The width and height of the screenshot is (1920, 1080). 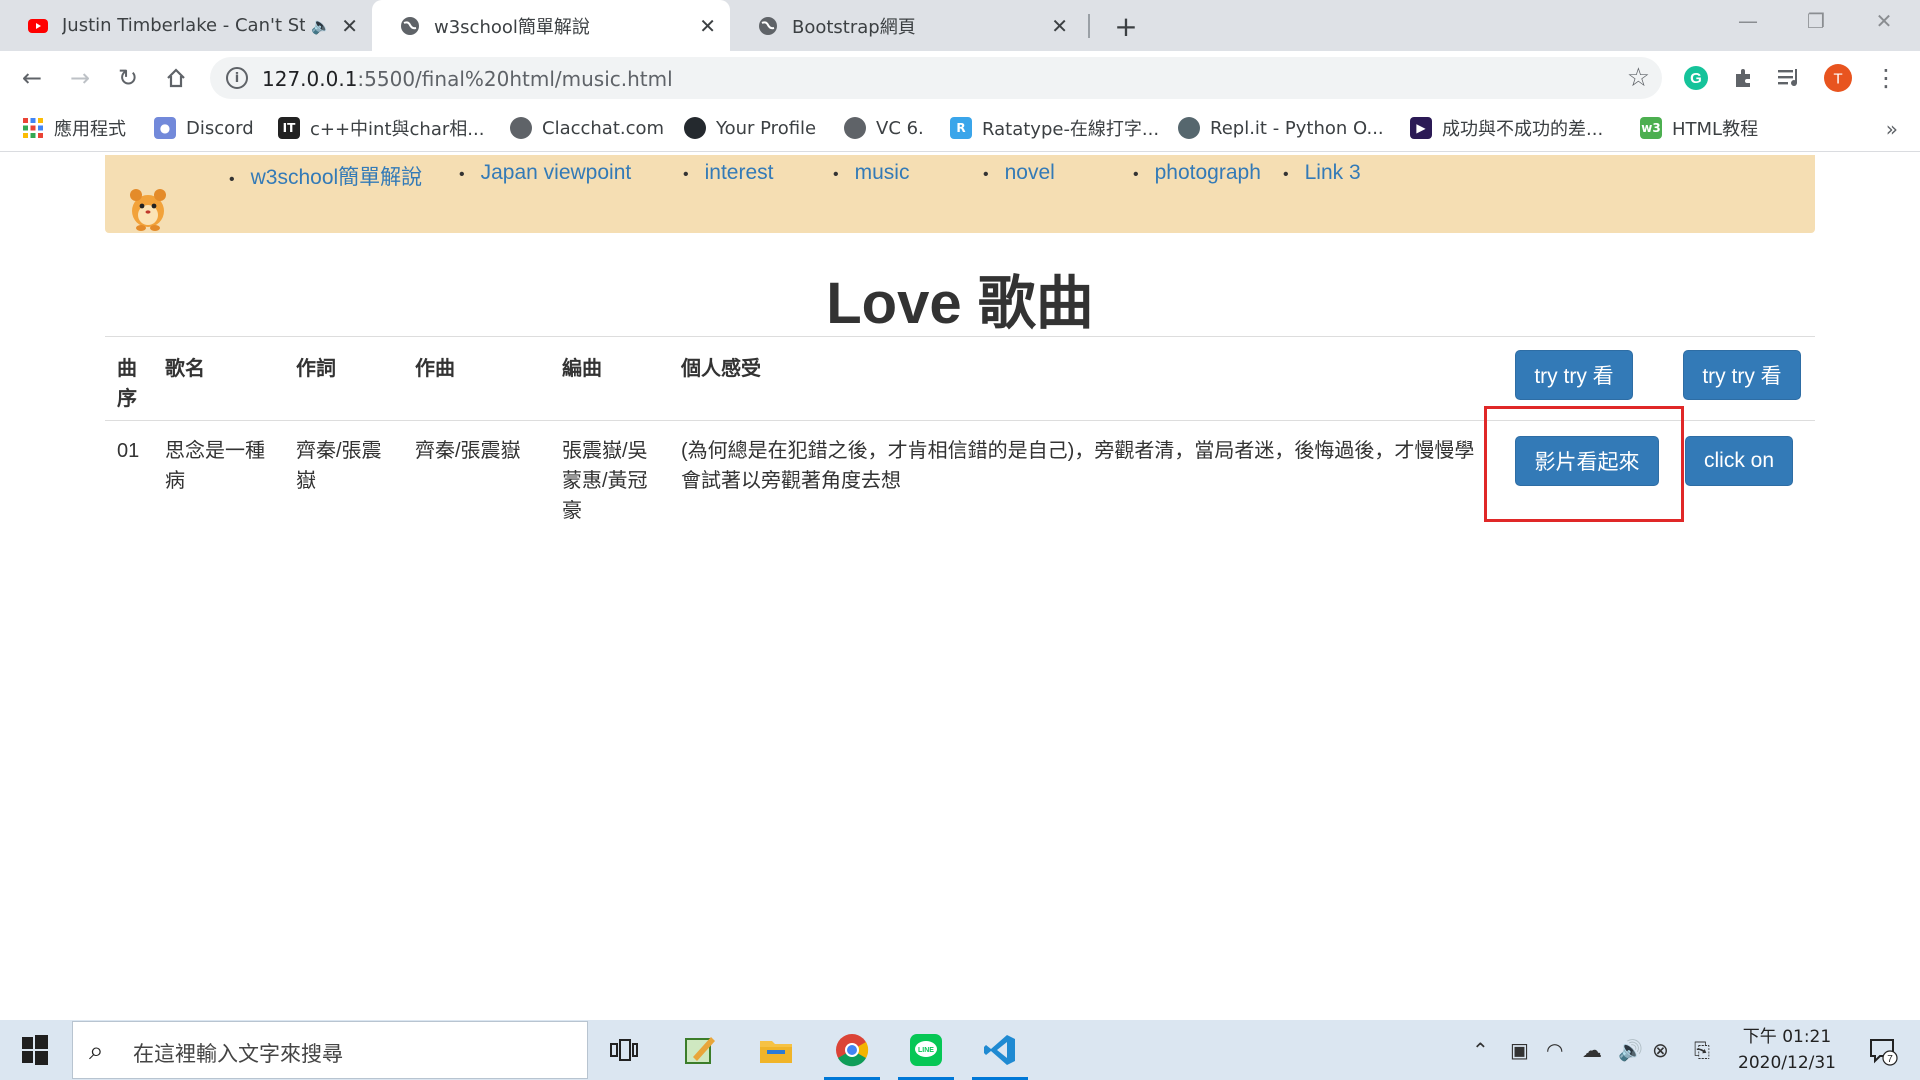 I want to click on nav-link-w3school: w3school簡單解說, so click(x=326, y=176).